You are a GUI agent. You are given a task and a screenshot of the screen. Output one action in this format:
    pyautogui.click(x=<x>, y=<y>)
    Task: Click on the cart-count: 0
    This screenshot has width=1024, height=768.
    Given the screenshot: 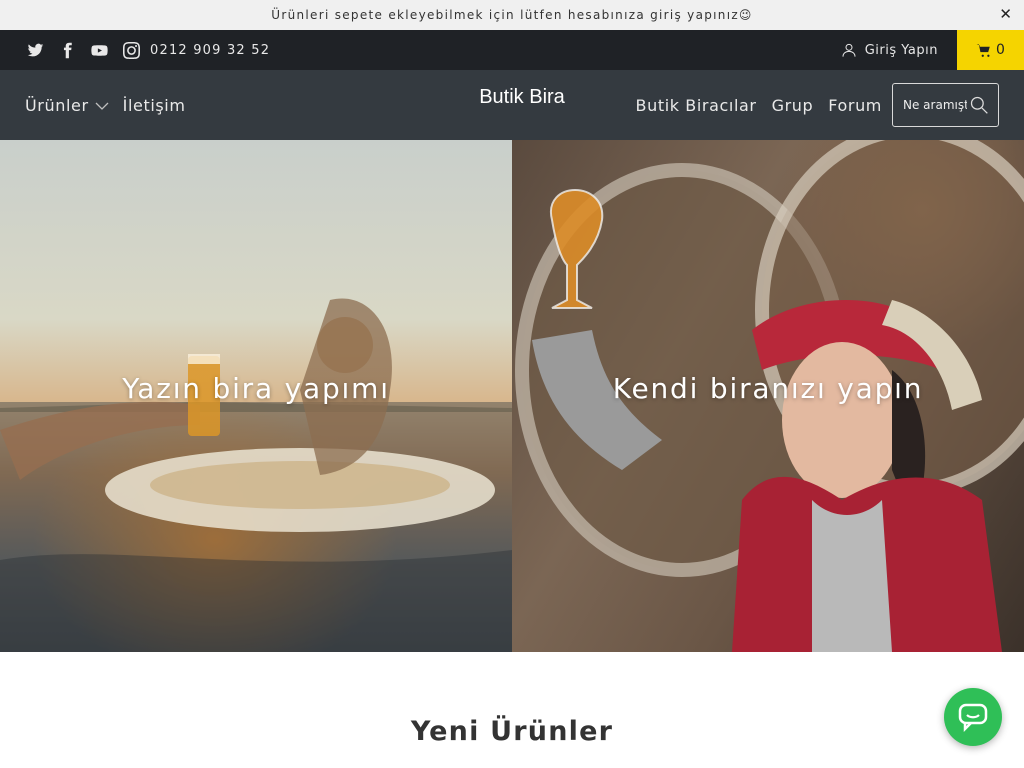 What is the action you would take?
    pyautogui.click(x=1000, y=50)
    